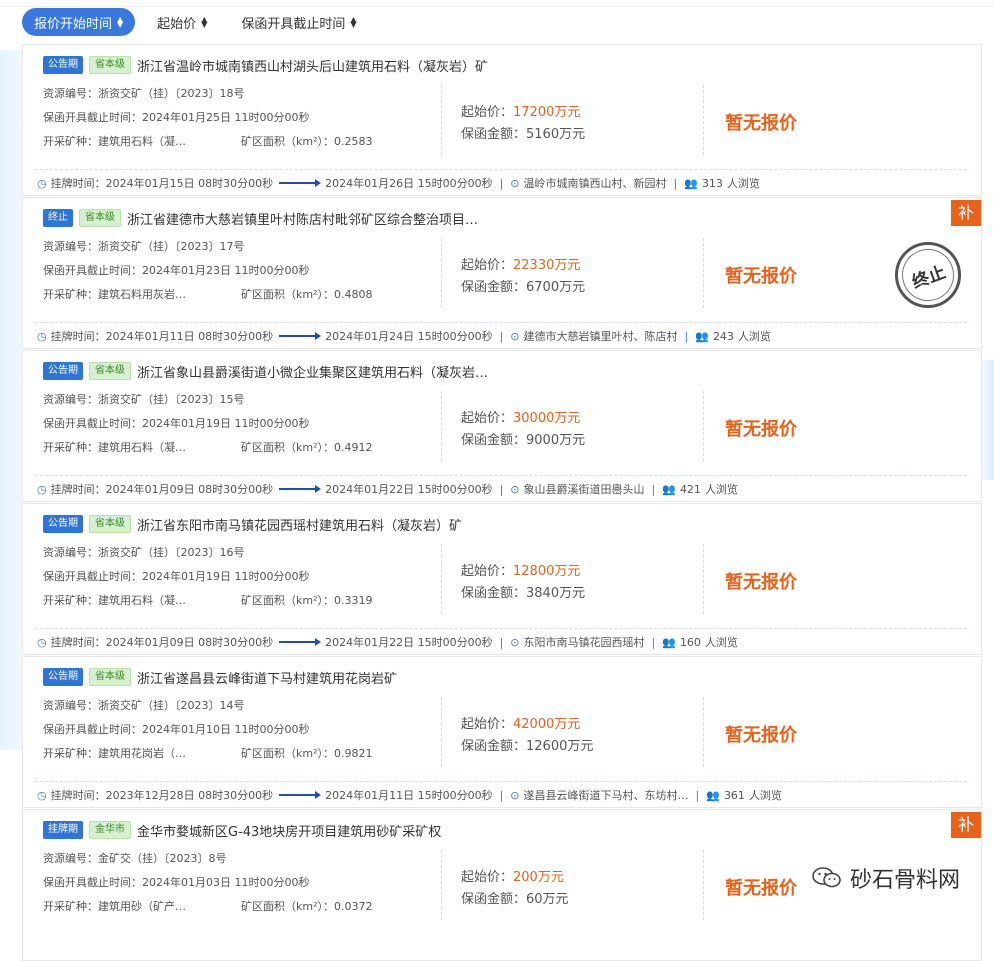 The height and width of the screenshot is (961, 994). Describe the element at coordinates (312, 65) in the screenshot. I see `listing-title: 浙江省温岭市城南镇西山村湖头后山建筑用石料（凝灰岩）矿` at that location.